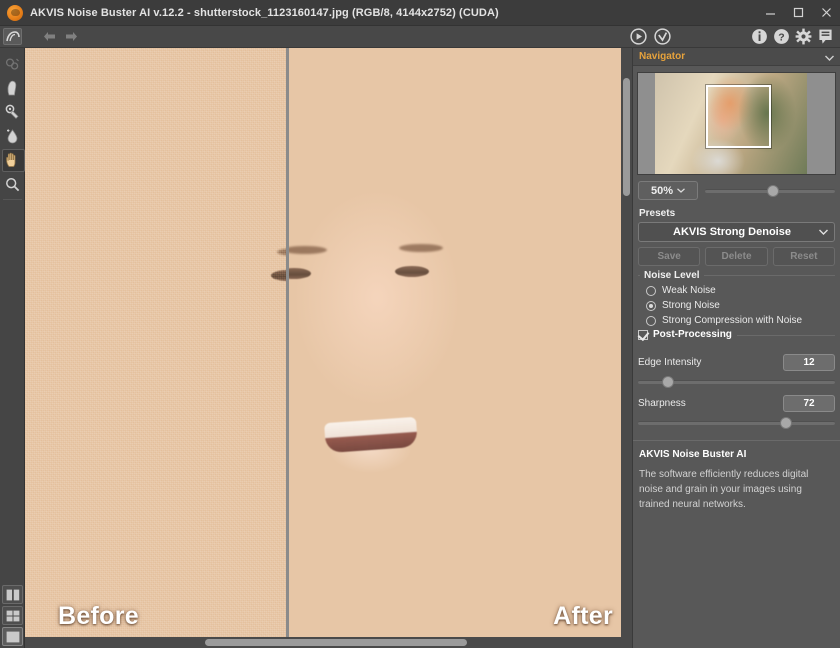 This screenshot has width=840, height=648. Describe the element at coordinates (669, 256) in the screenshot. I see `save-preset-button: Save` at that location.